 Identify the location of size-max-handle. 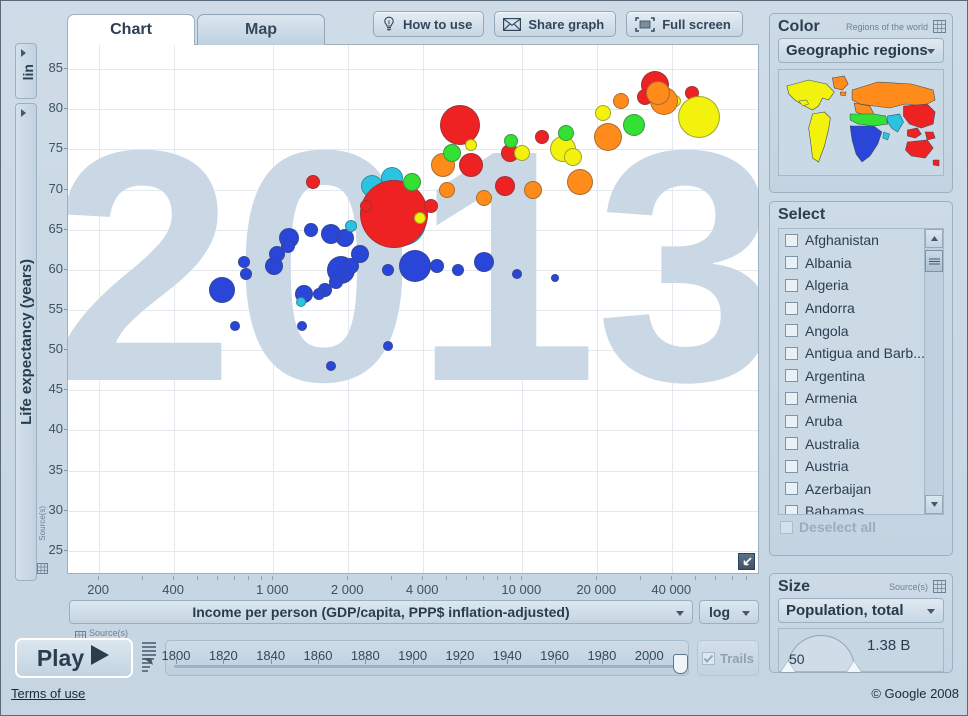
(854, 666).